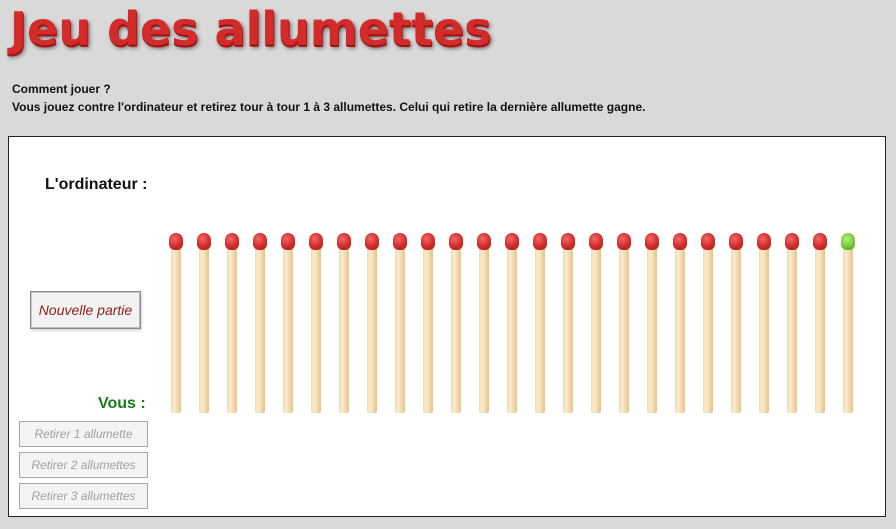 The width and height of the screenshot is (896, 529). Describe the element at coordinates (251, 29) in the screenshot. I see `page-title: Jeu des allumettes` at that location.